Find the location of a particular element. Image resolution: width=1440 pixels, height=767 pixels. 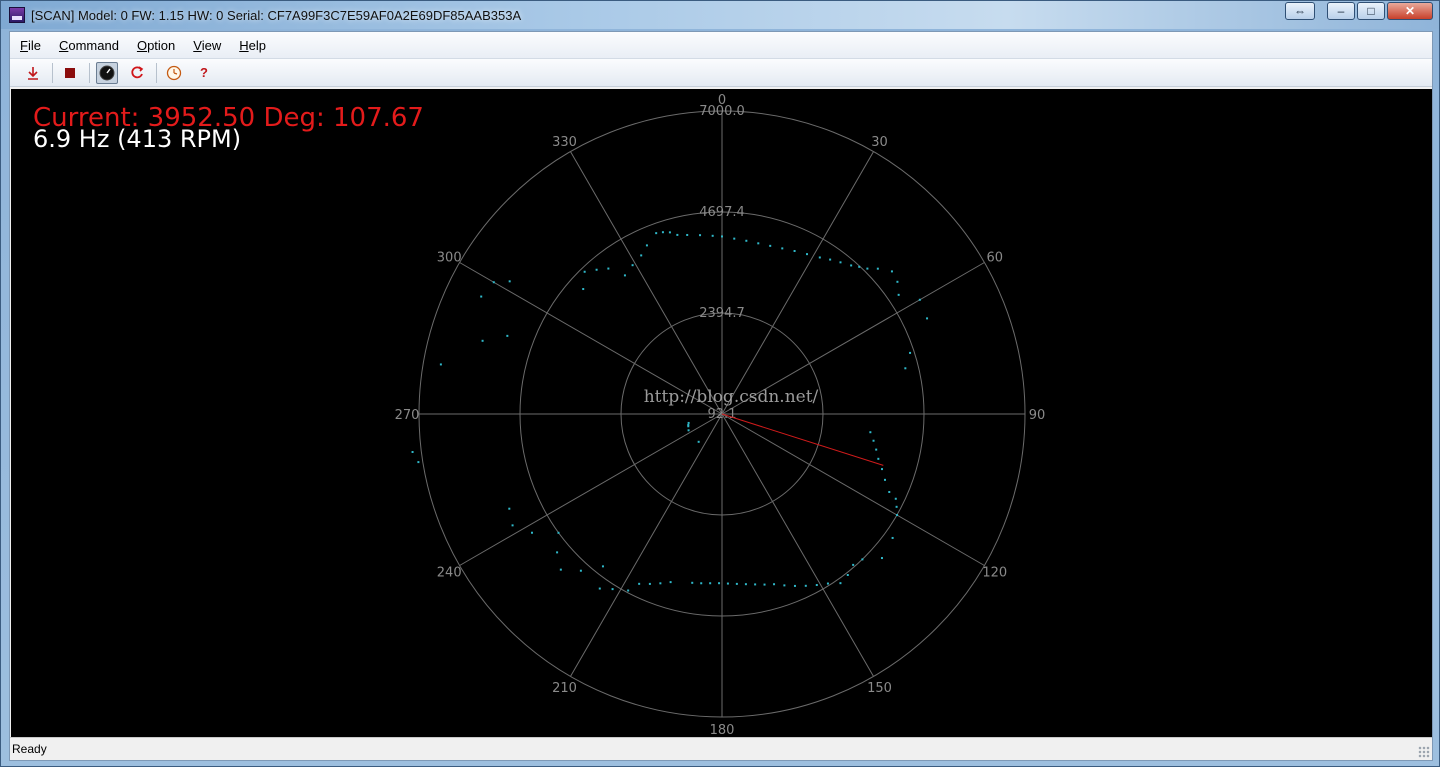

menu-command: Command is located at coordinates (89, 45).